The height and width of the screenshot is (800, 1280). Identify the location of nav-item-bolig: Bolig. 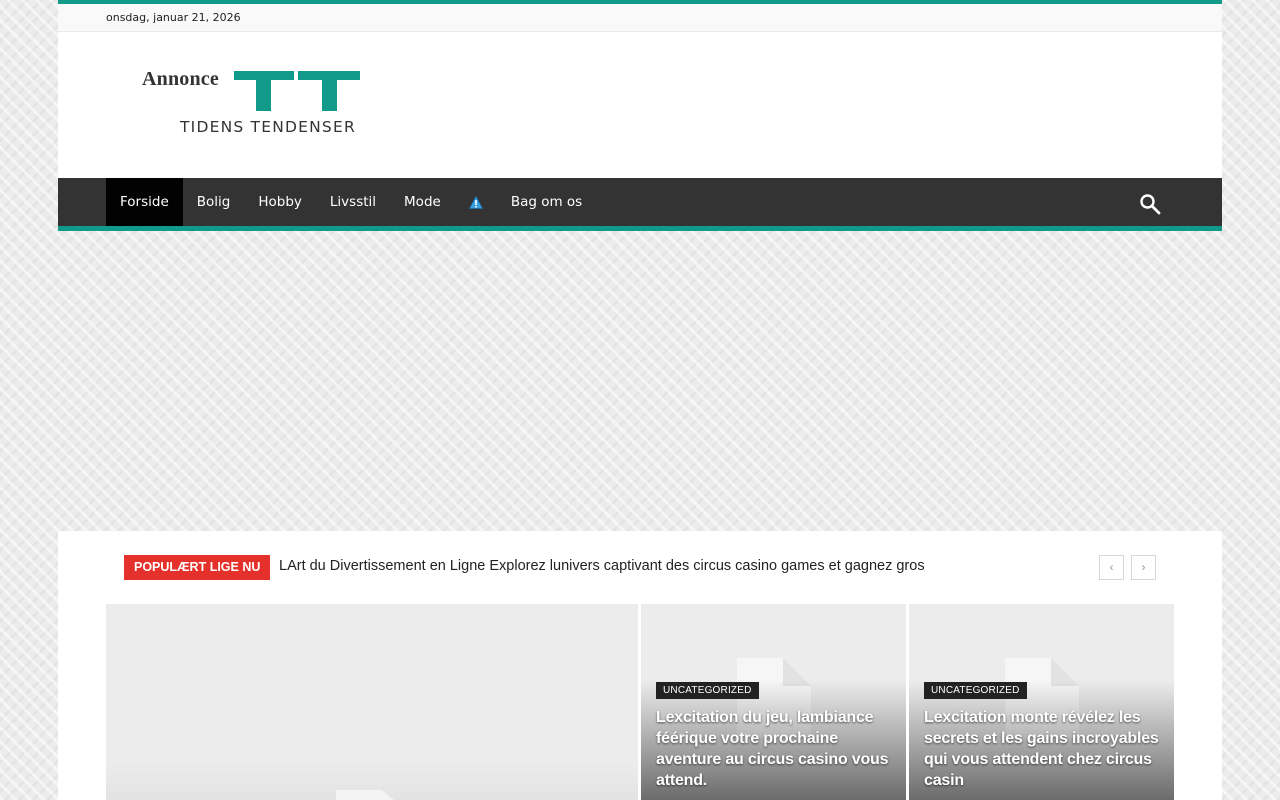
(214, 202).